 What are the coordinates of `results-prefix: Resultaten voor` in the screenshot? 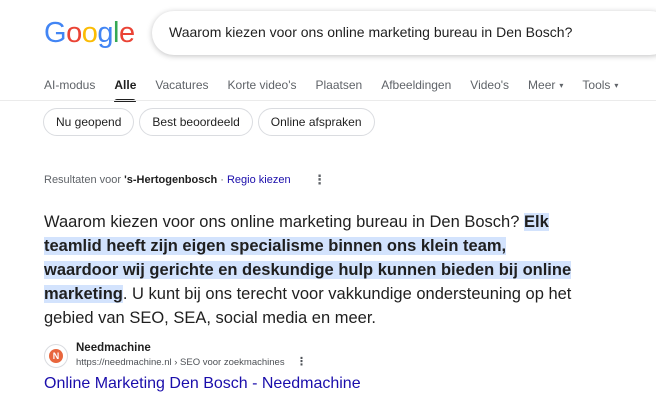 It's located at (84, 180).